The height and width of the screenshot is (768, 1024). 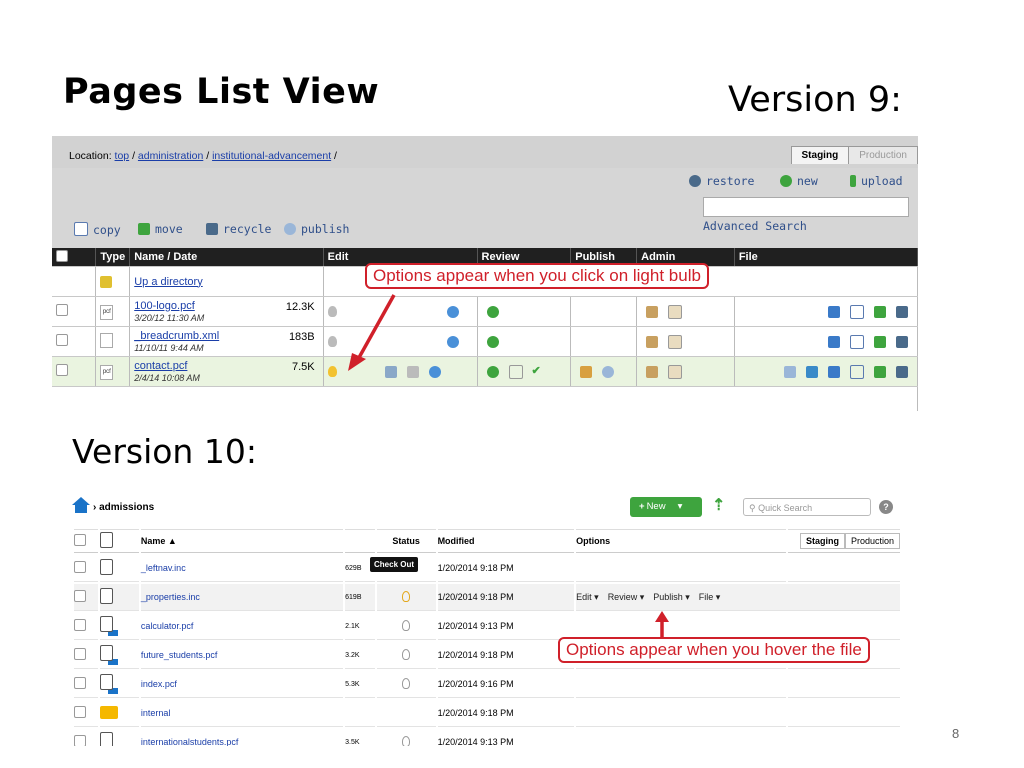 What do you see at coordinates (886, 507) in the screenshot?
I see `help-icon: ?` at bounding box center [886, 507].